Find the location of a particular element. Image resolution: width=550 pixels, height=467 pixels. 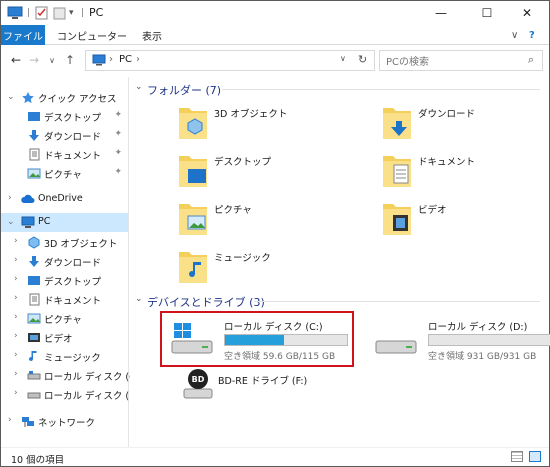

address-dropdown-icon: ∨ is located at coordinates (343, 58).